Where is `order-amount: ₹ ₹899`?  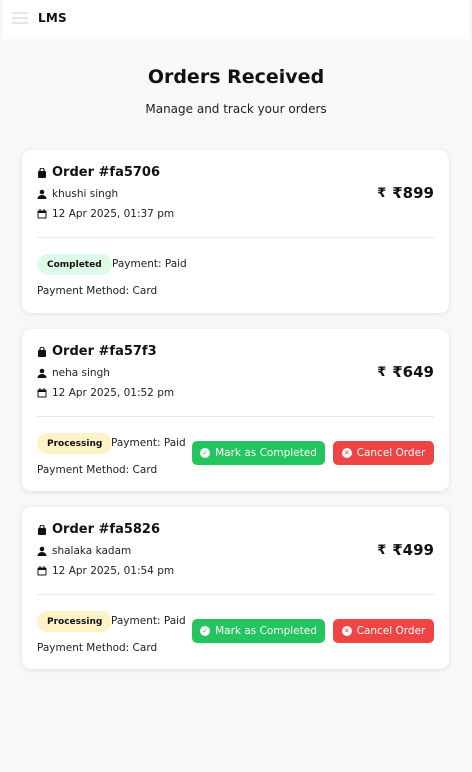
order-amount: ₹ ₹899 is located at coordinates (405, 193).